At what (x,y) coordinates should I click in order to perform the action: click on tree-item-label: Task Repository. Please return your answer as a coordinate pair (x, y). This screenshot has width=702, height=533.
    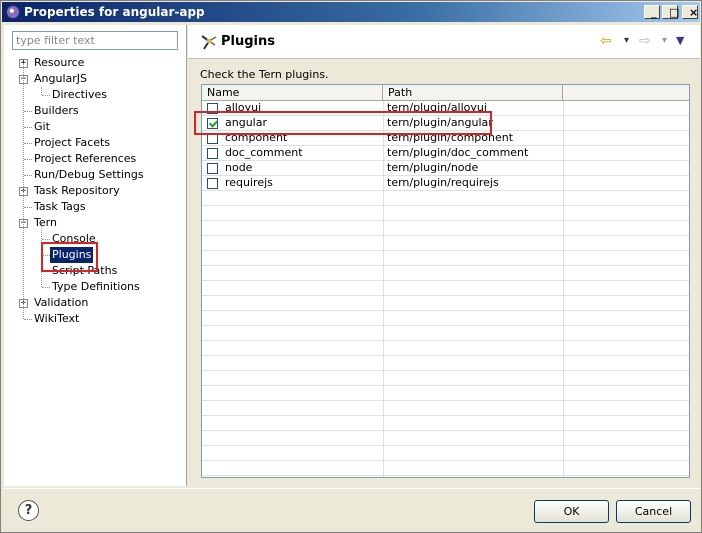
    Looking at the image, I should click on (77, 190).